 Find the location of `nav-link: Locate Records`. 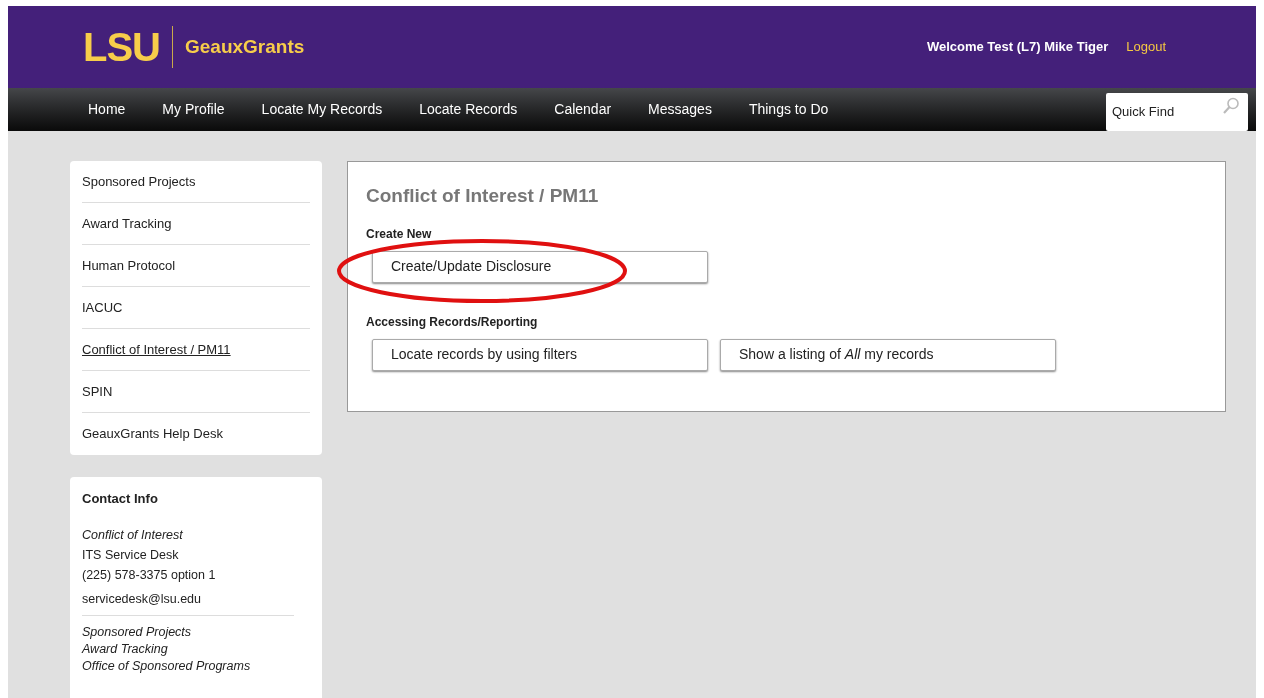

nav-link: Locate Records is located at coordinates (468, 109).